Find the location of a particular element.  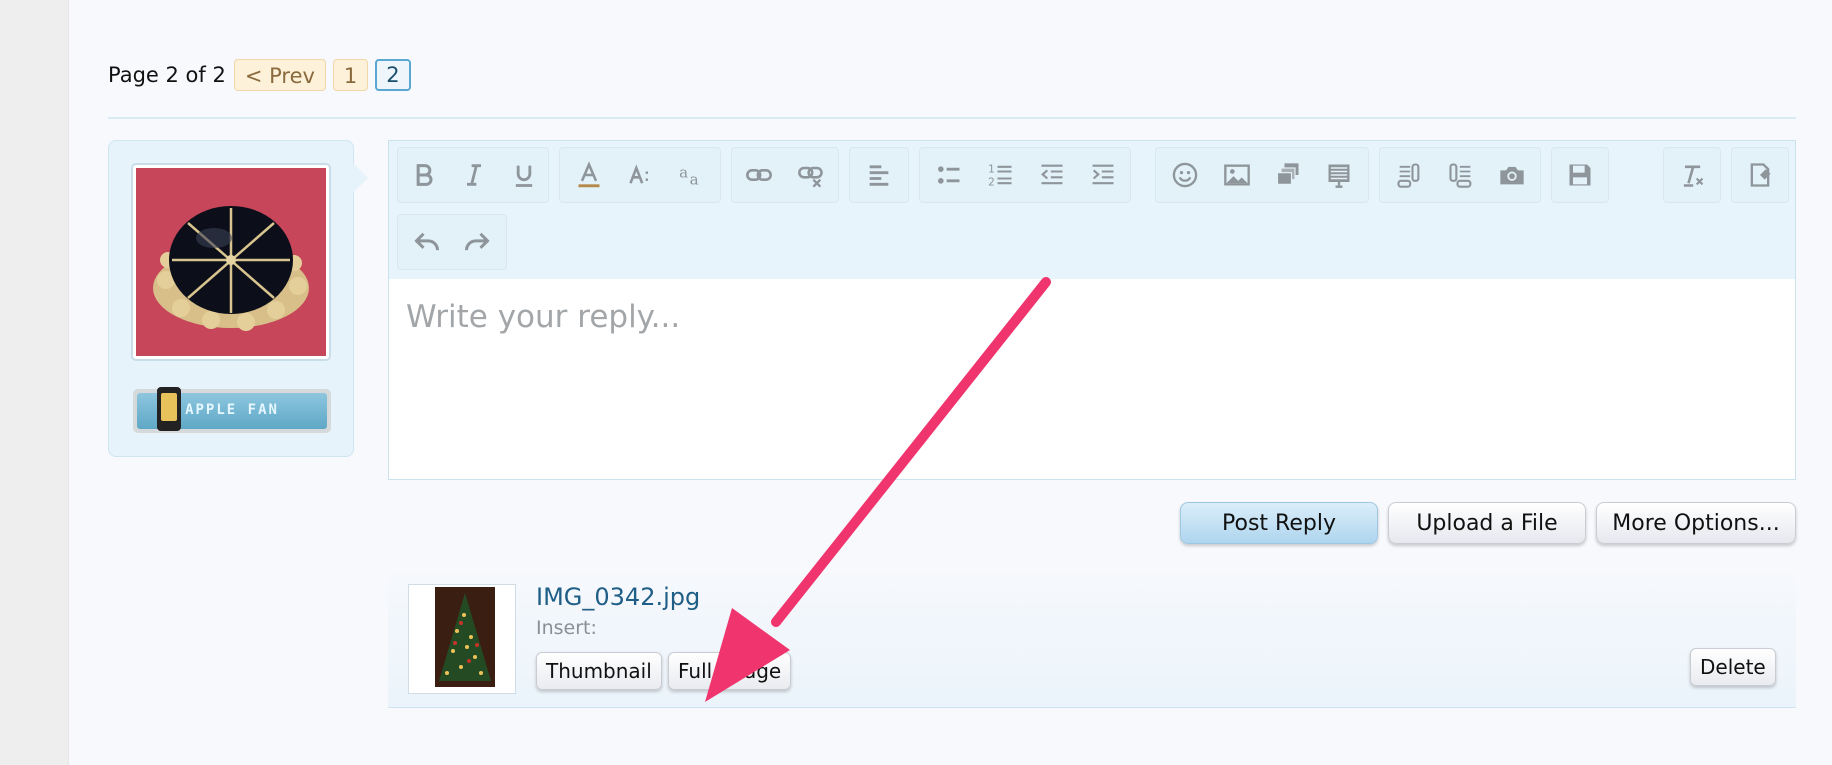

php-icon is located at coordinates (1461, 175).